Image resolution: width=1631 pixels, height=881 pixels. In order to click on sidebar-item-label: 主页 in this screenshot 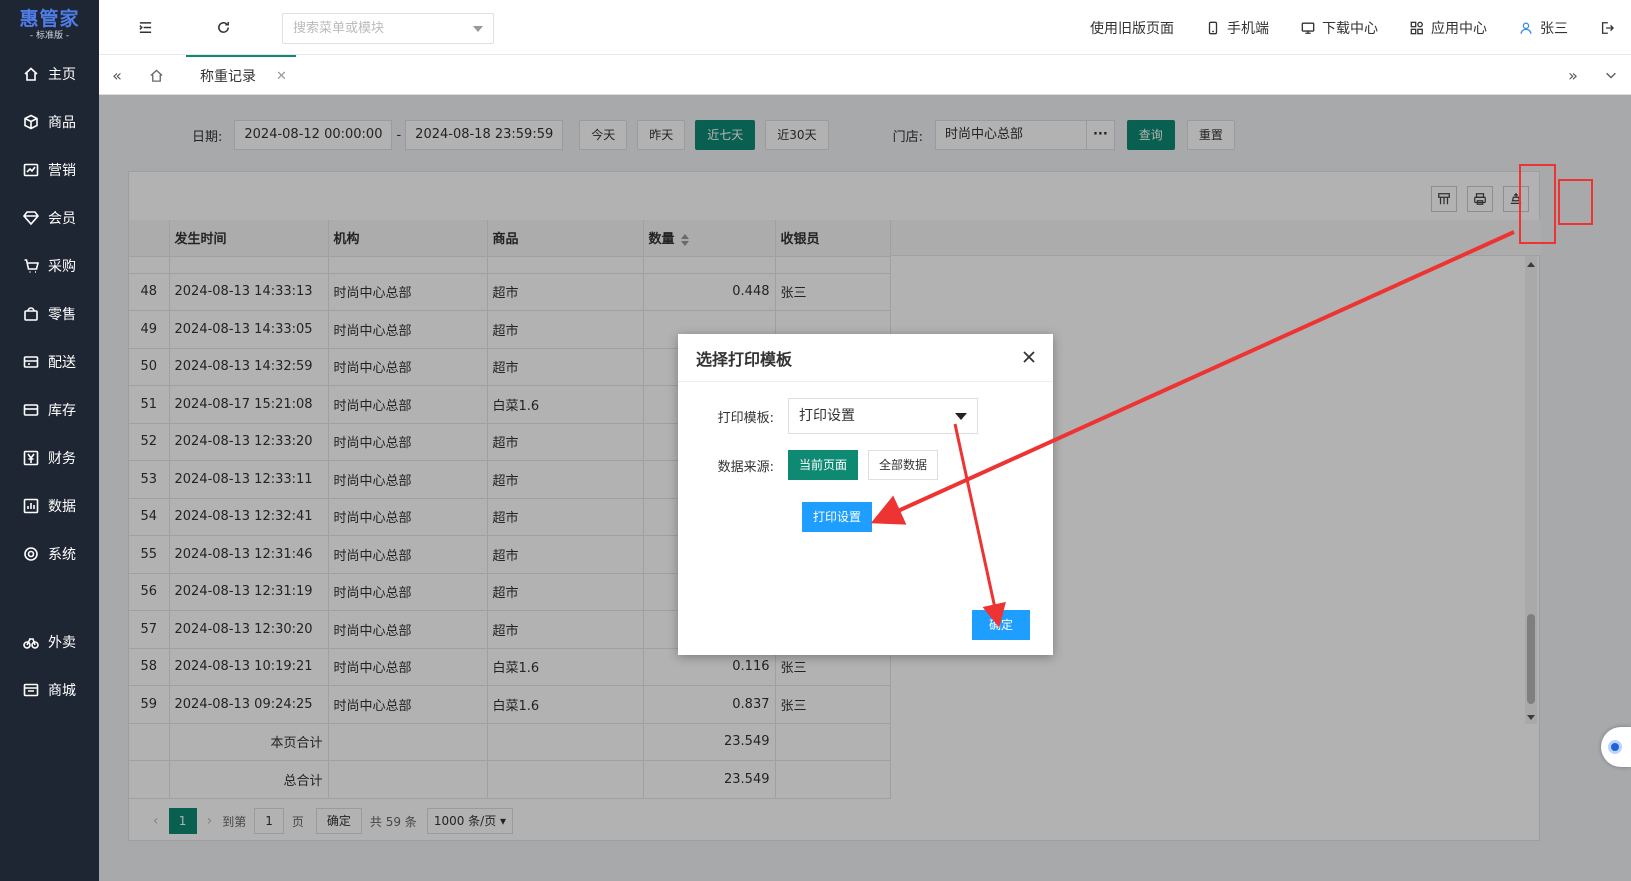, I will do `click(62, 75)`.